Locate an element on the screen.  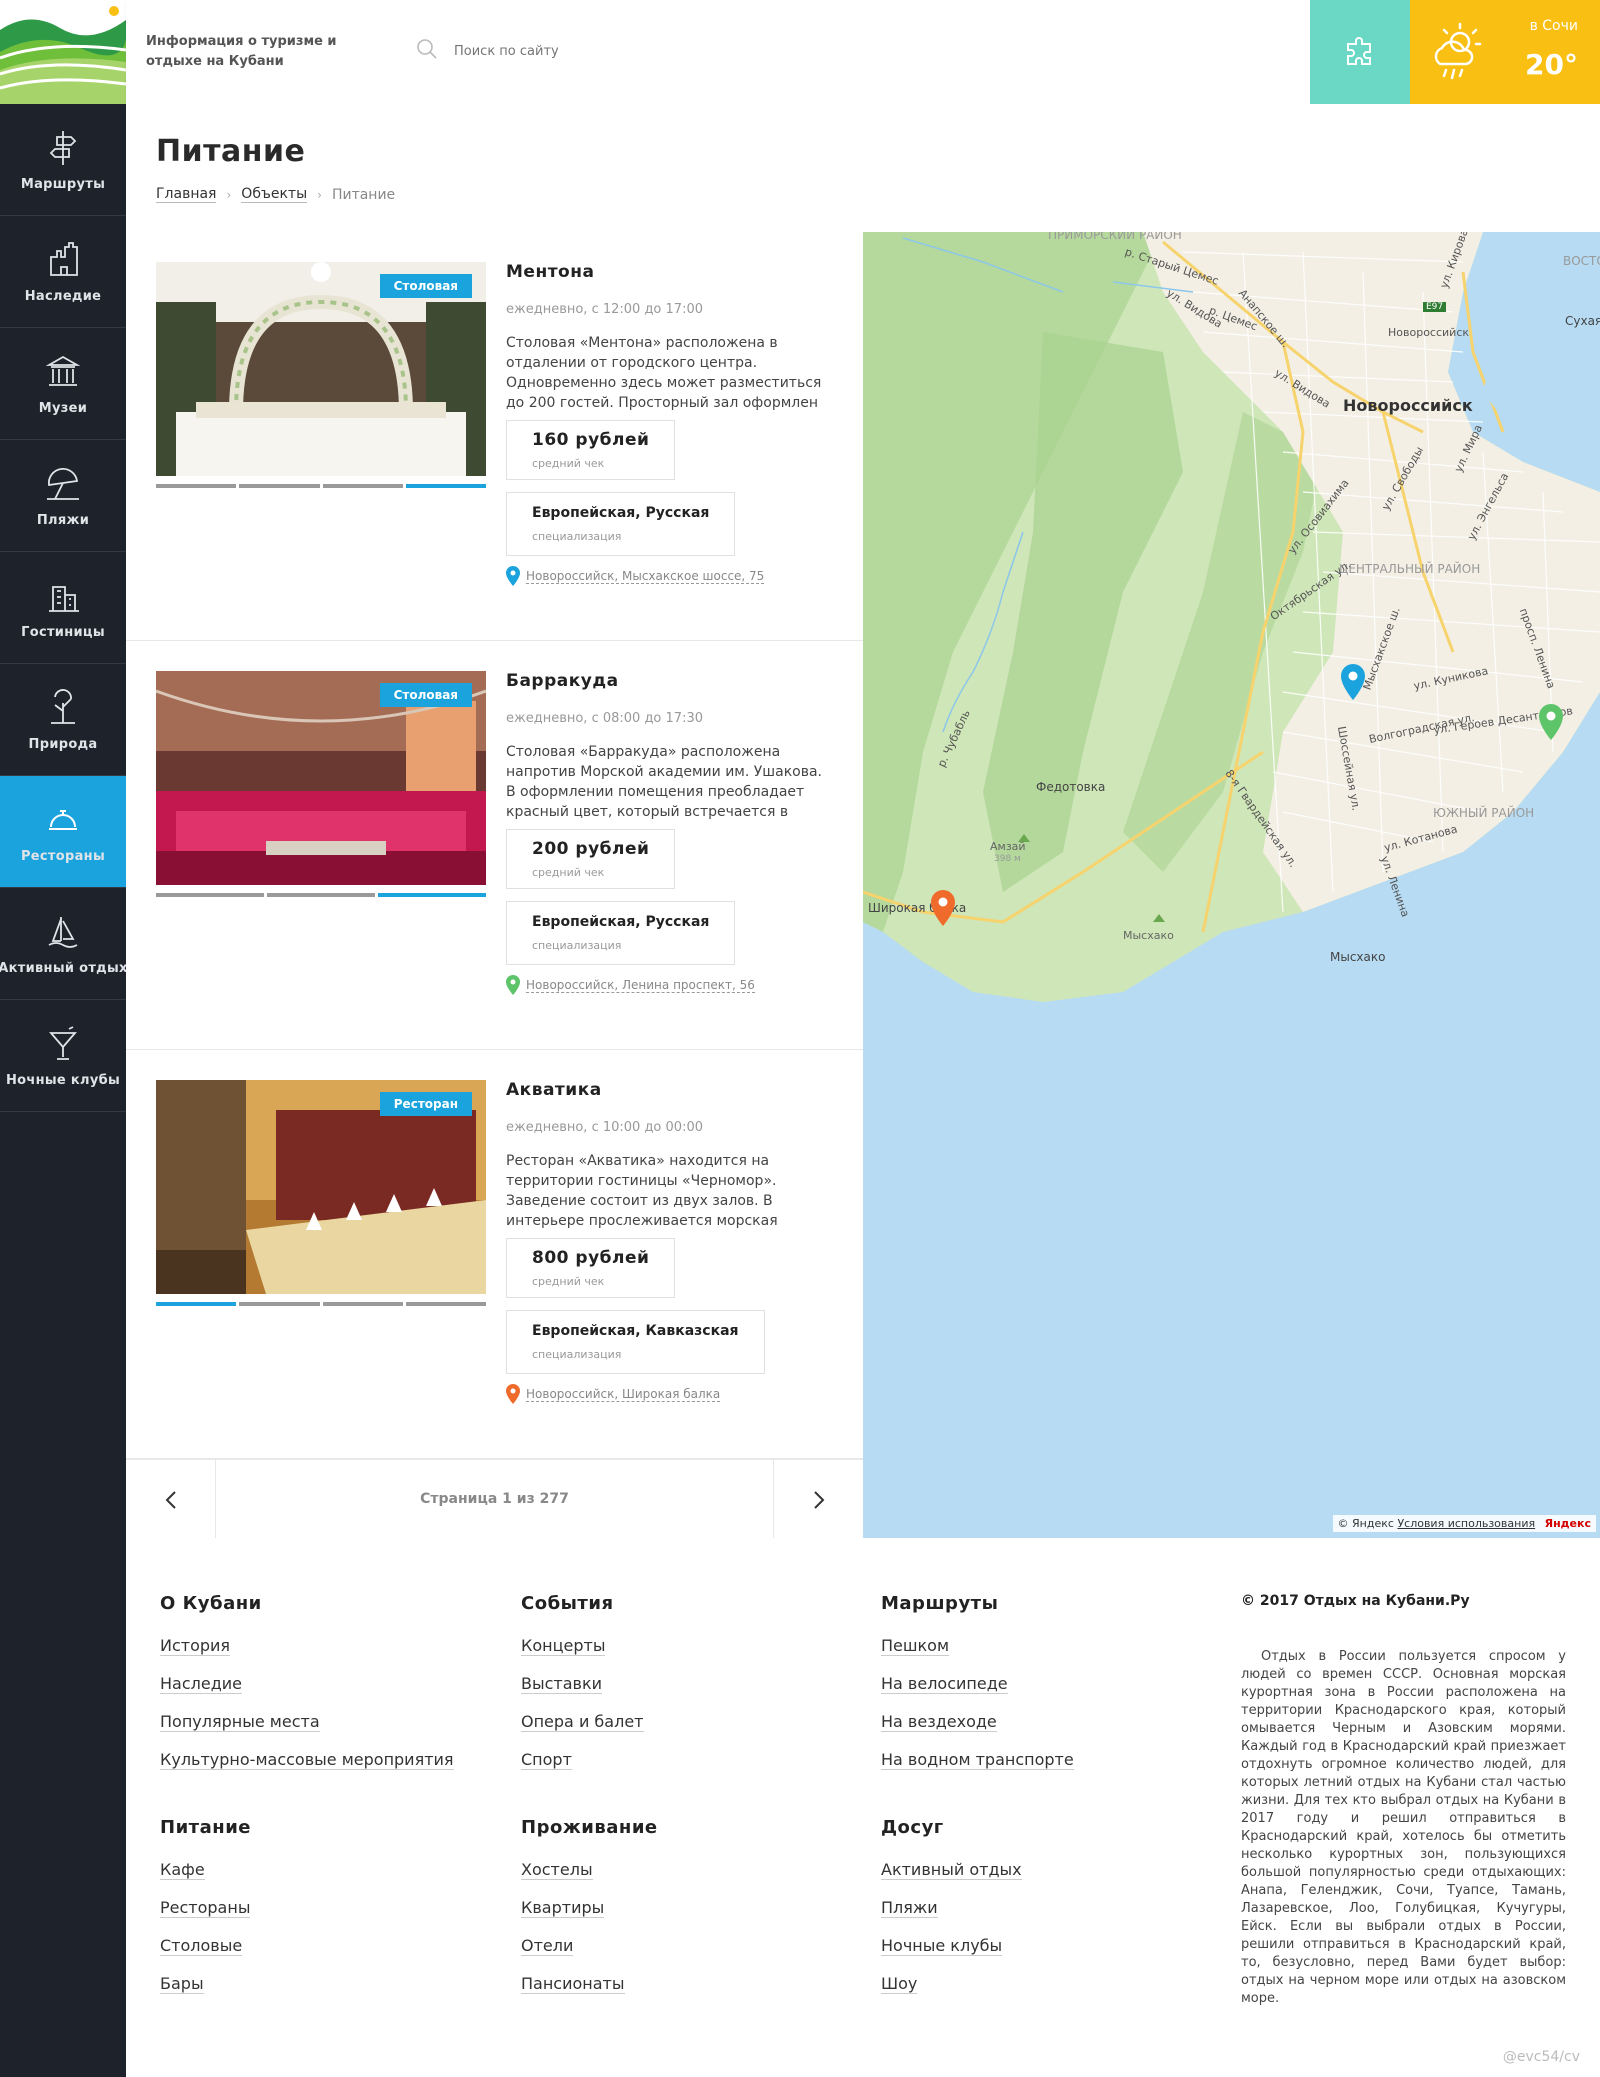
nav-item-2: Музеи is located at coordinates (63, 384).